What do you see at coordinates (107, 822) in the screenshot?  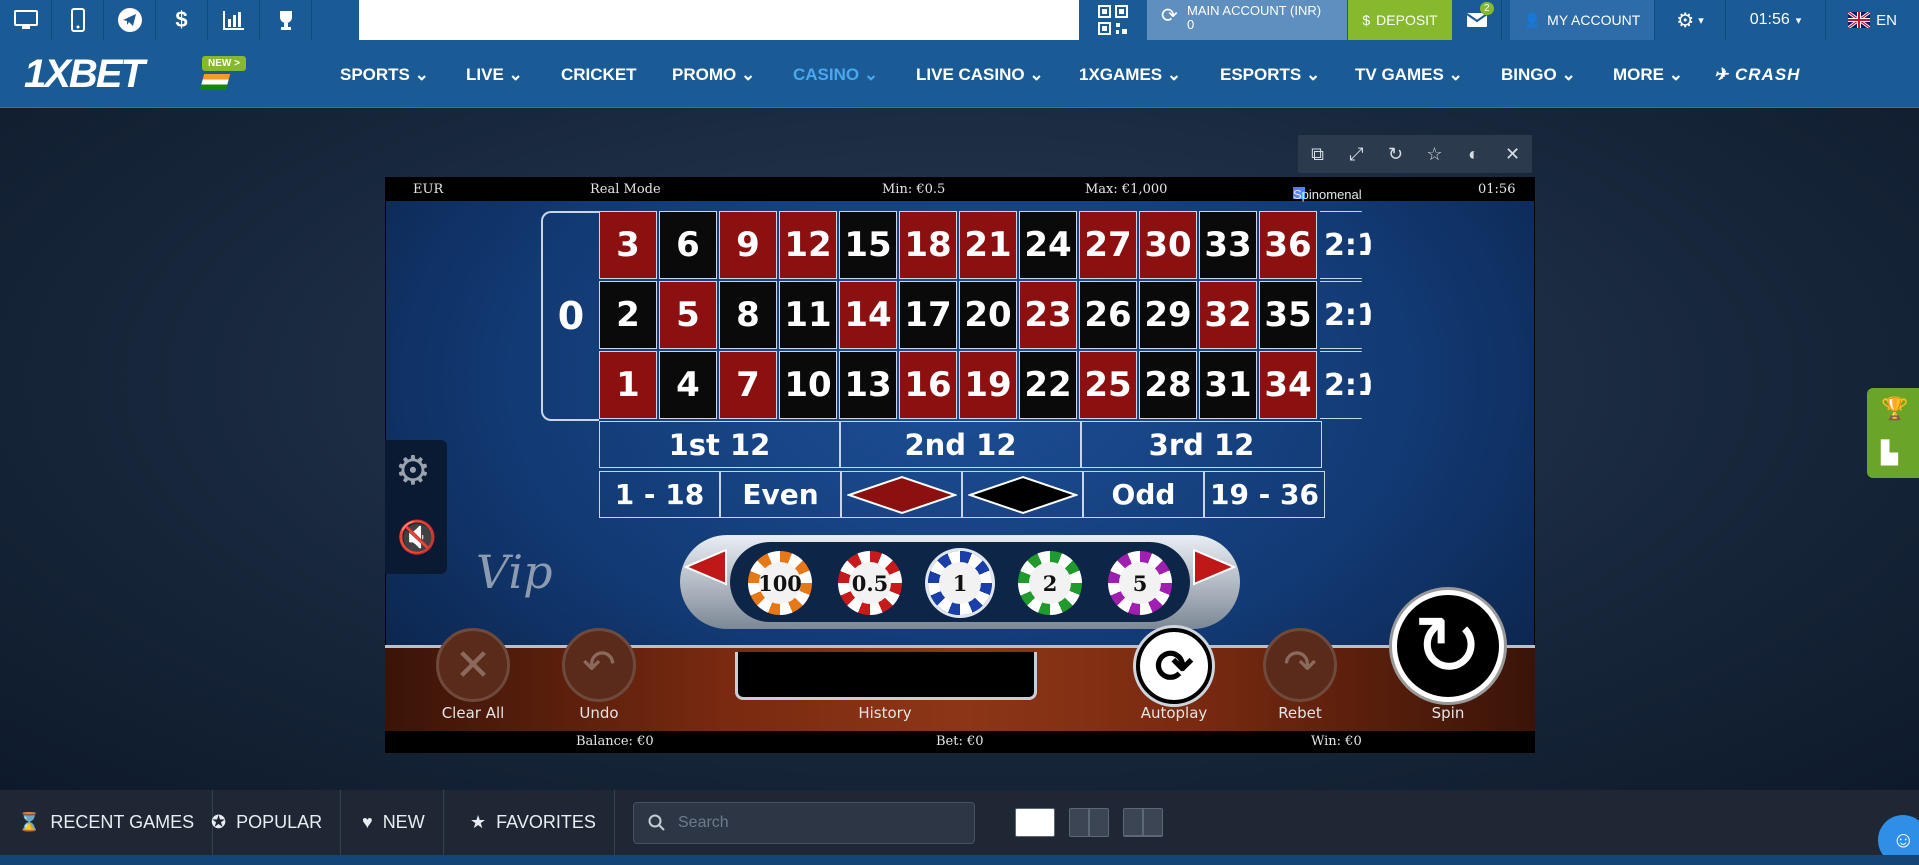 I see `recent-games-tab: ⌛ RECENT GAMES` at bounding box center [107, 822].